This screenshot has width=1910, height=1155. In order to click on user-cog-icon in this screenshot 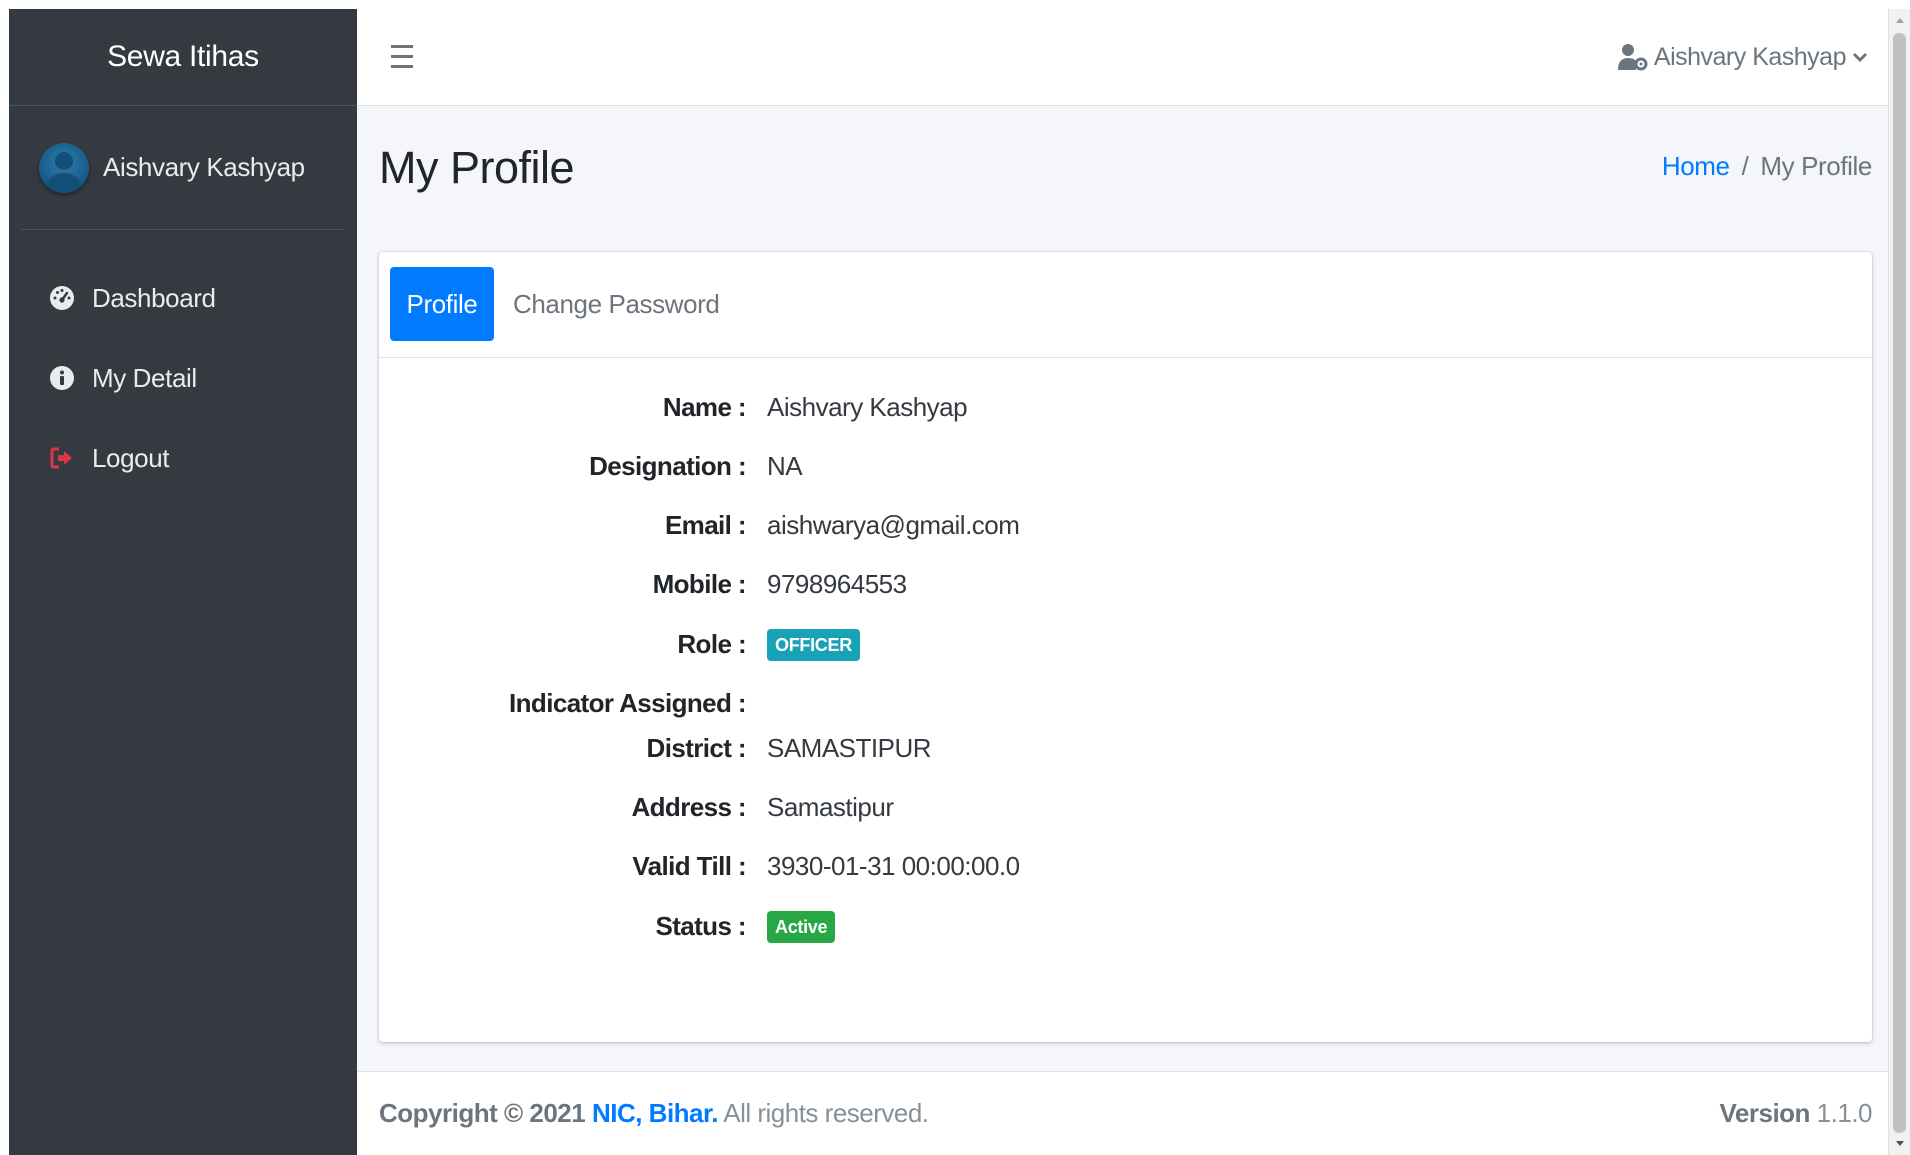, I will do `click(1632, 57)`.